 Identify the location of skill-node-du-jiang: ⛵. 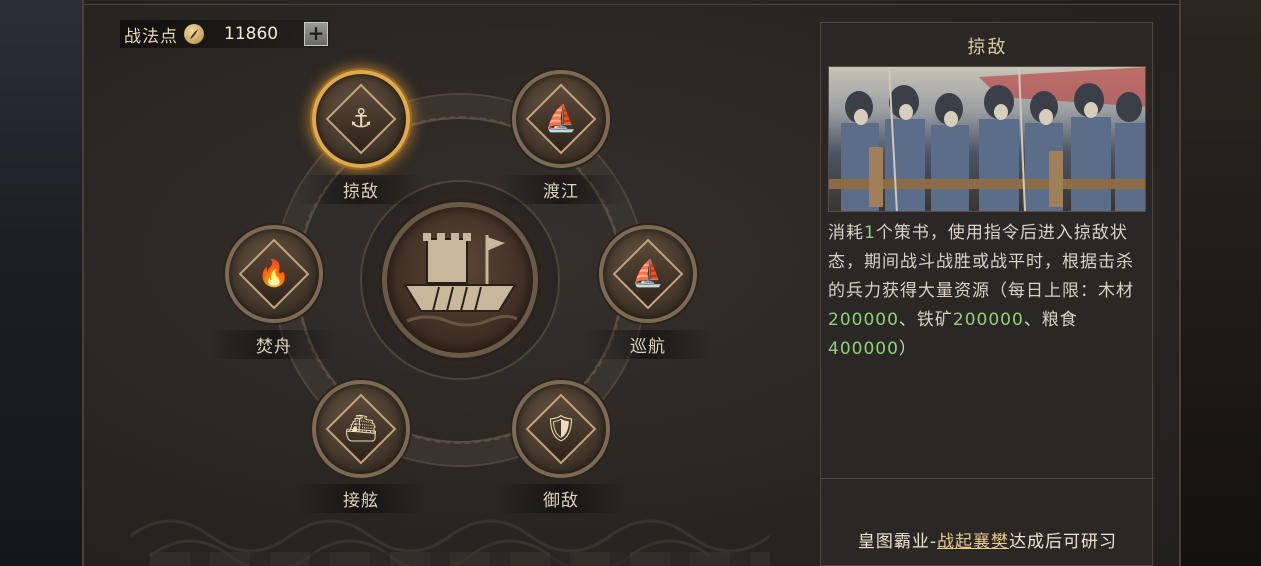
(561, 119).